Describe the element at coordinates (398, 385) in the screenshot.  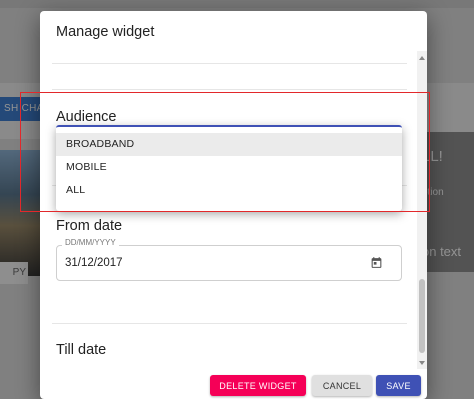
I see `save-button: SAVE` at that location.